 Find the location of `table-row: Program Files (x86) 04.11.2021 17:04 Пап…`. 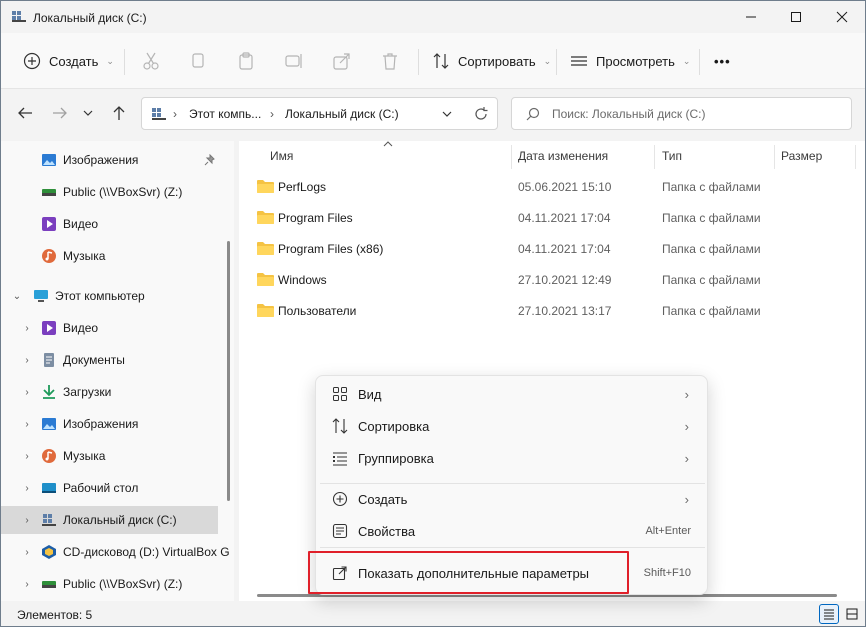

table-row: Program Files (x86) 04.11.2021 17:04 Пап… is located at coordinates (552, 248).